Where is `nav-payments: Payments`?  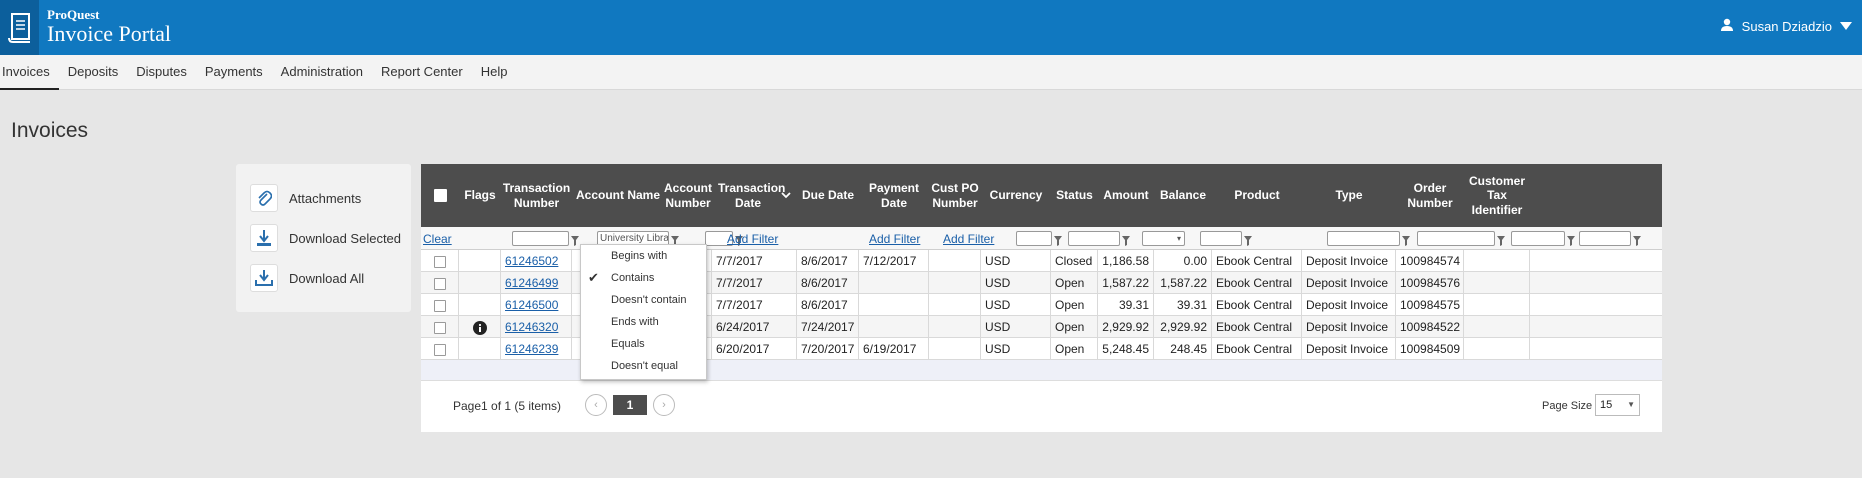
nav-payments: Payments is located at coordinates (234, 72).